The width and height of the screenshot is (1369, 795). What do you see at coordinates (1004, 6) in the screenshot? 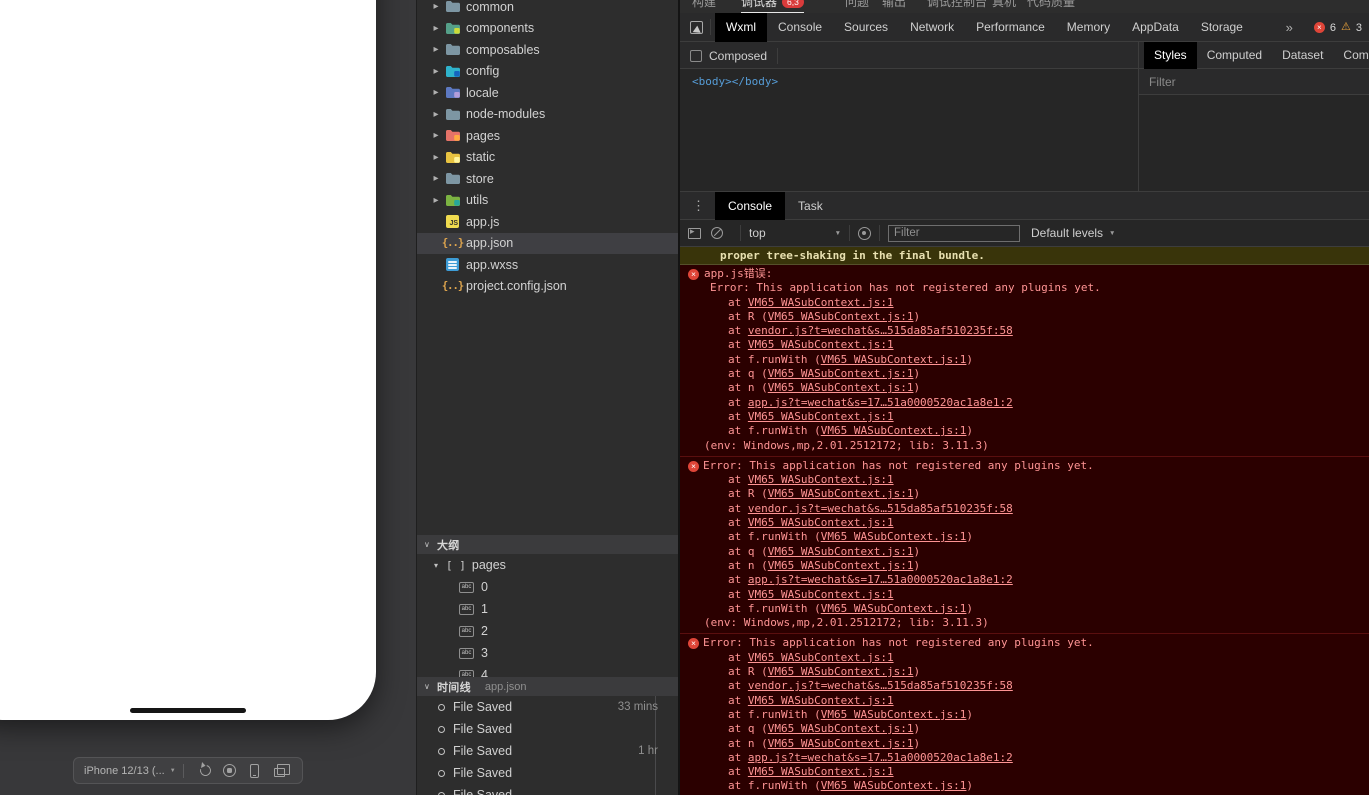
I see `window-tab-6: 真机` at bounding box center [1004, 6].